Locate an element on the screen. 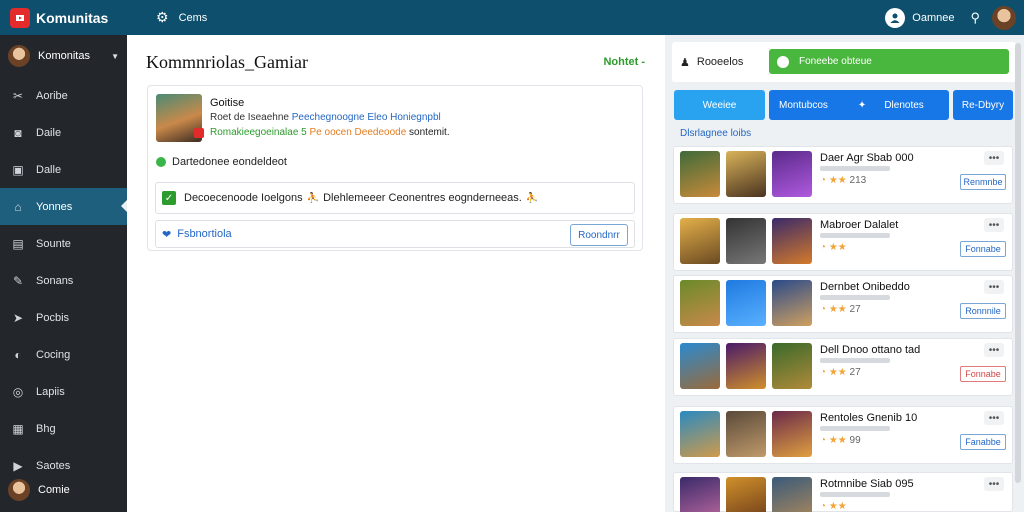 The width and height of the screenshot is (1024, 512). game-rating: ◔ ★★ 213 is located at coordinates (843, 180).